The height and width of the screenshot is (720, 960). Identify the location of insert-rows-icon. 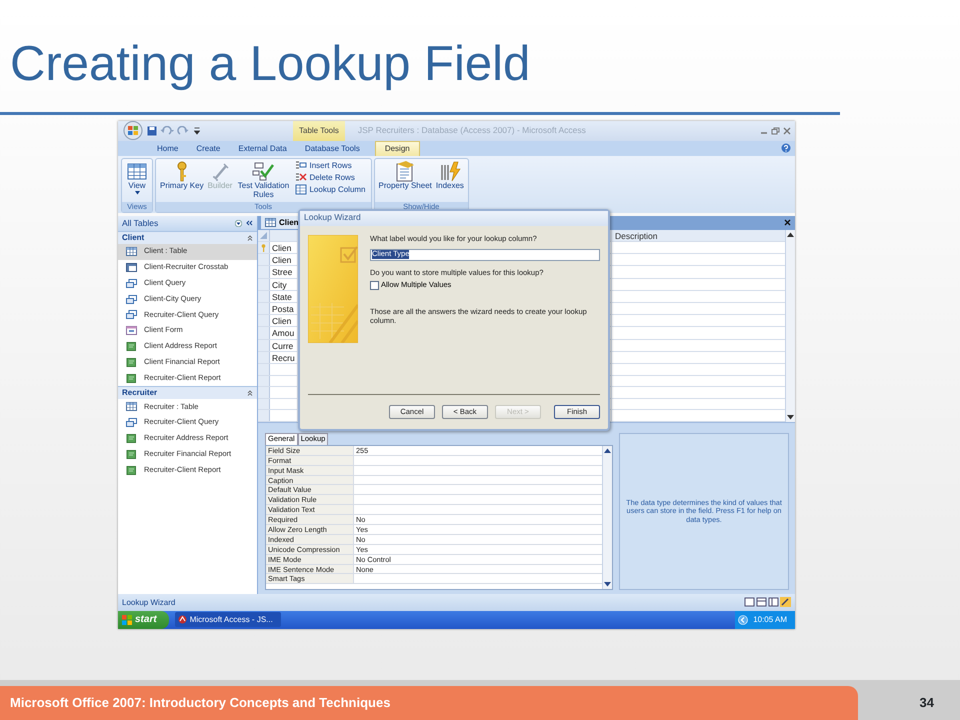
(301, 165).